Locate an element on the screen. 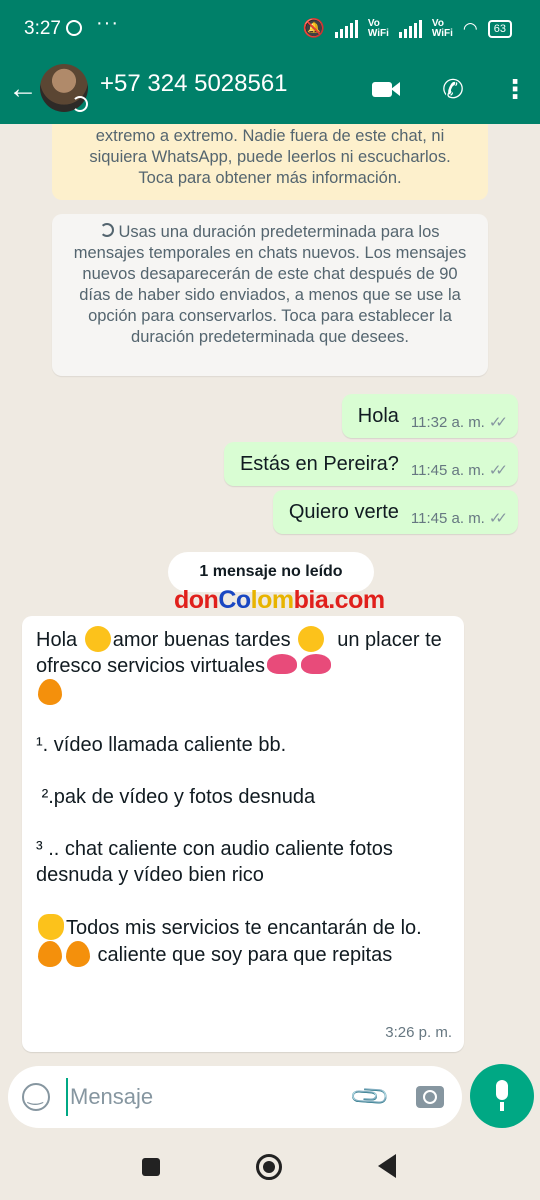 The image size is (540, 1200). message-time: 3:26 p. m. is located at coordinates (418, 1032).